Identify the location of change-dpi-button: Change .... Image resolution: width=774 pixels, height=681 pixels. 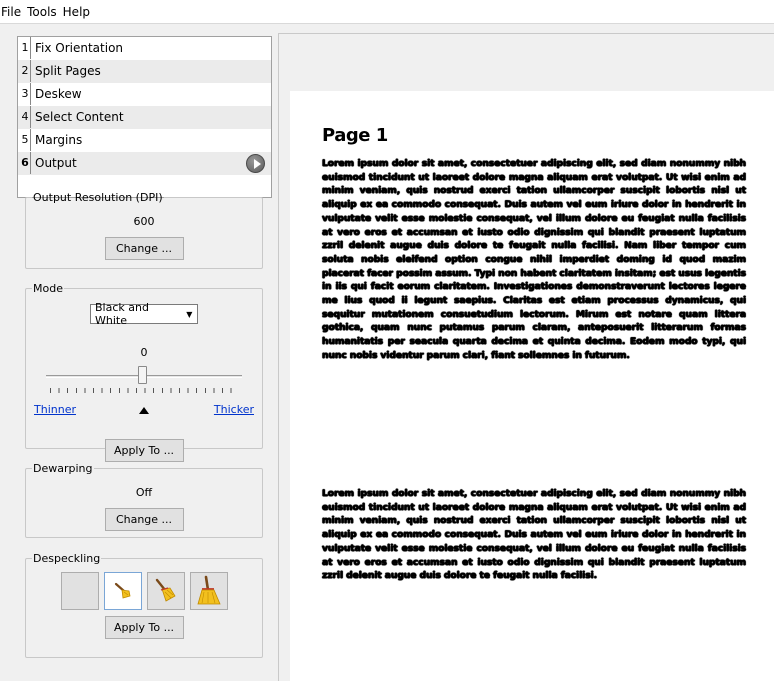
(144, 248).